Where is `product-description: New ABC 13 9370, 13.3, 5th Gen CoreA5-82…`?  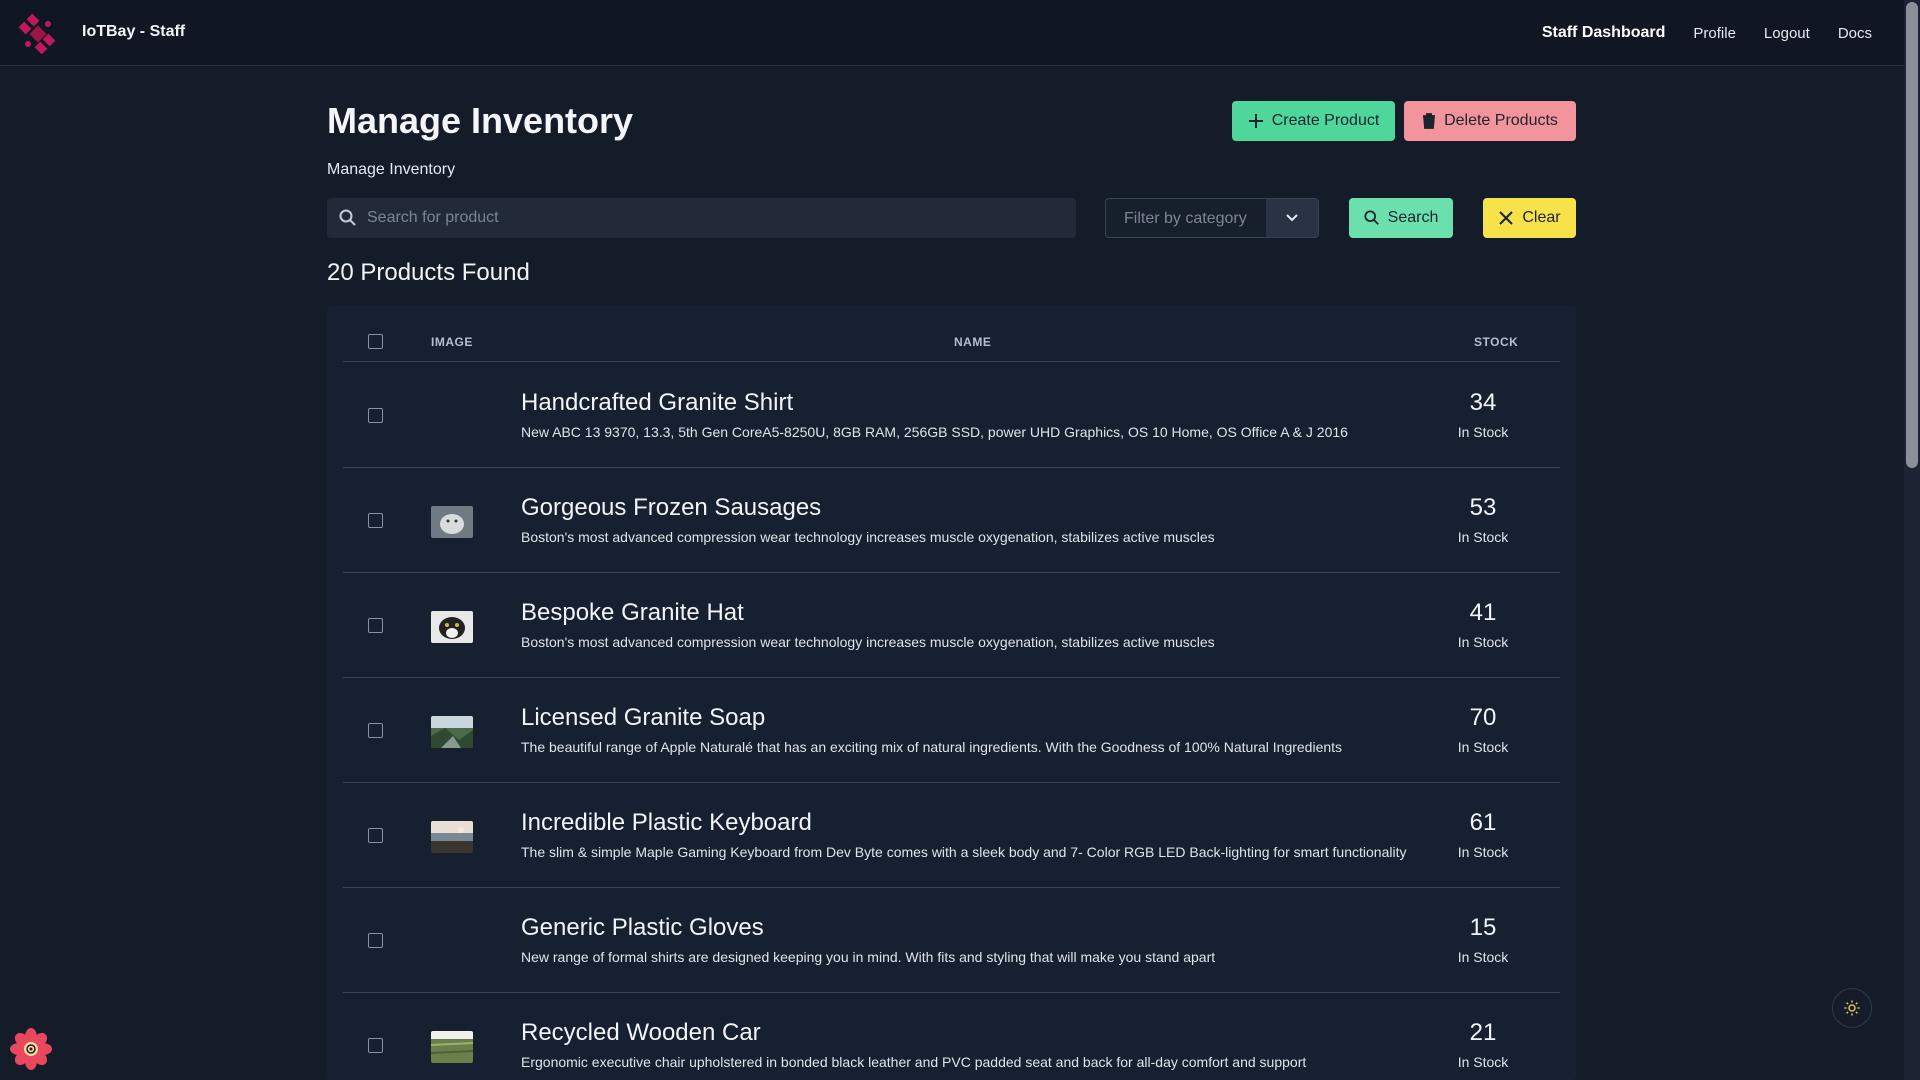 product-description: New ABC 13 9370, 13.3, 5th Gen CoreA5-82… is located at coordinates (934, 432).